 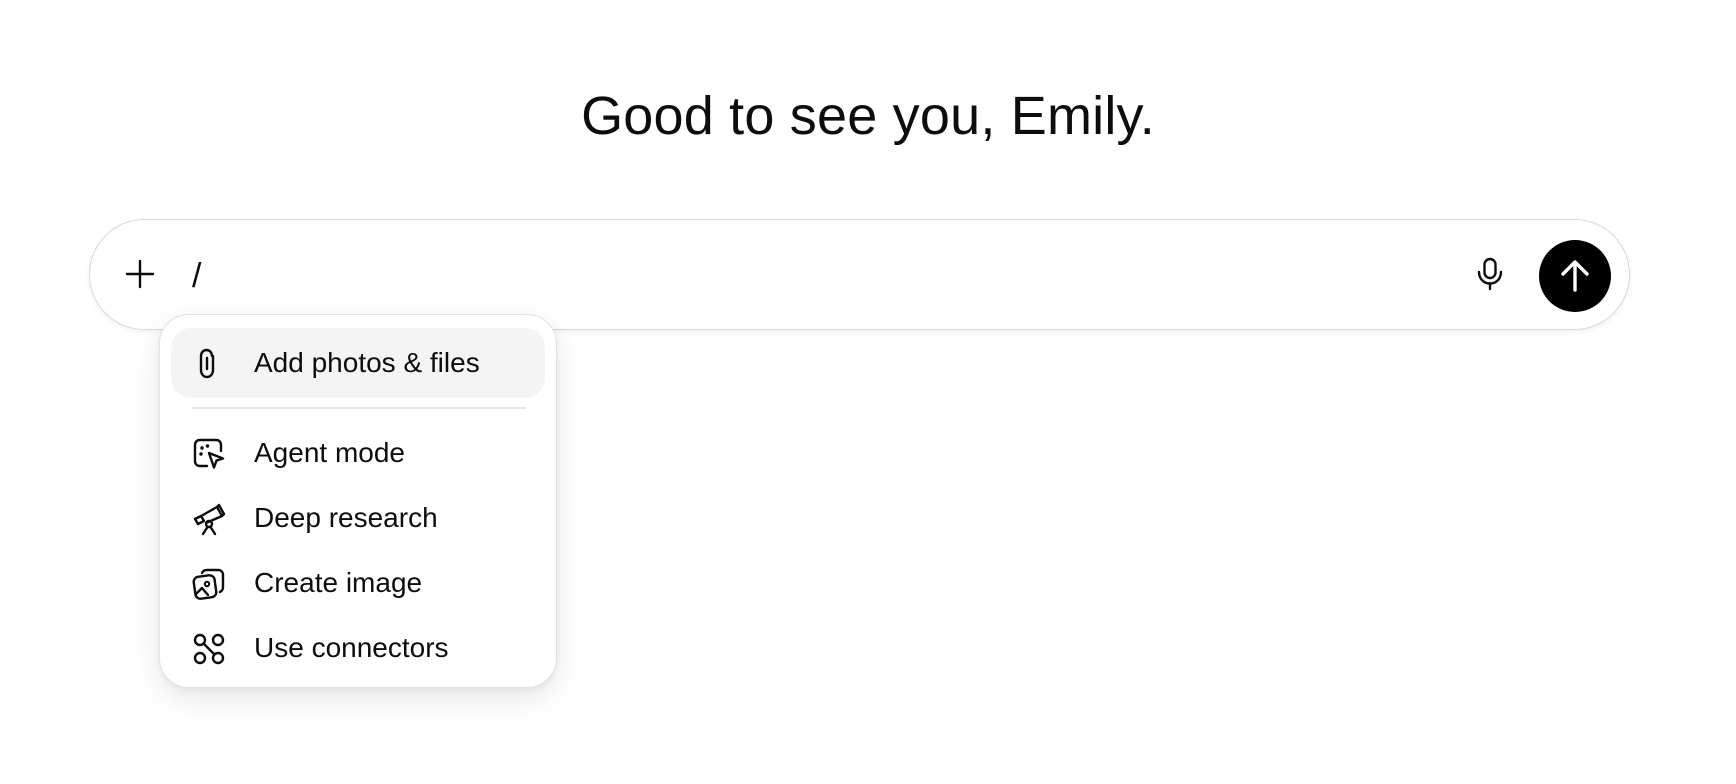 What do you see at coordinates (359, 408) in the screenshot?
I see `menu-divider` at bounding box center [359, 408].